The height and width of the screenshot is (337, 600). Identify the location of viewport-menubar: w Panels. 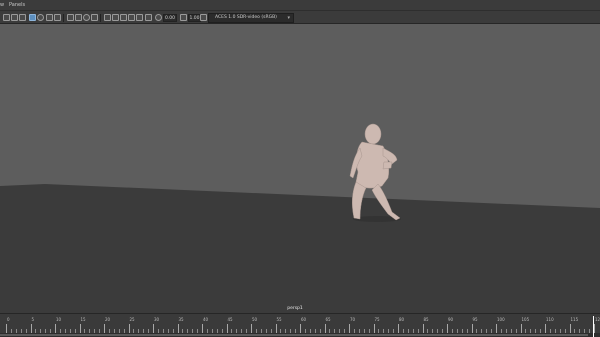
(300, 5).